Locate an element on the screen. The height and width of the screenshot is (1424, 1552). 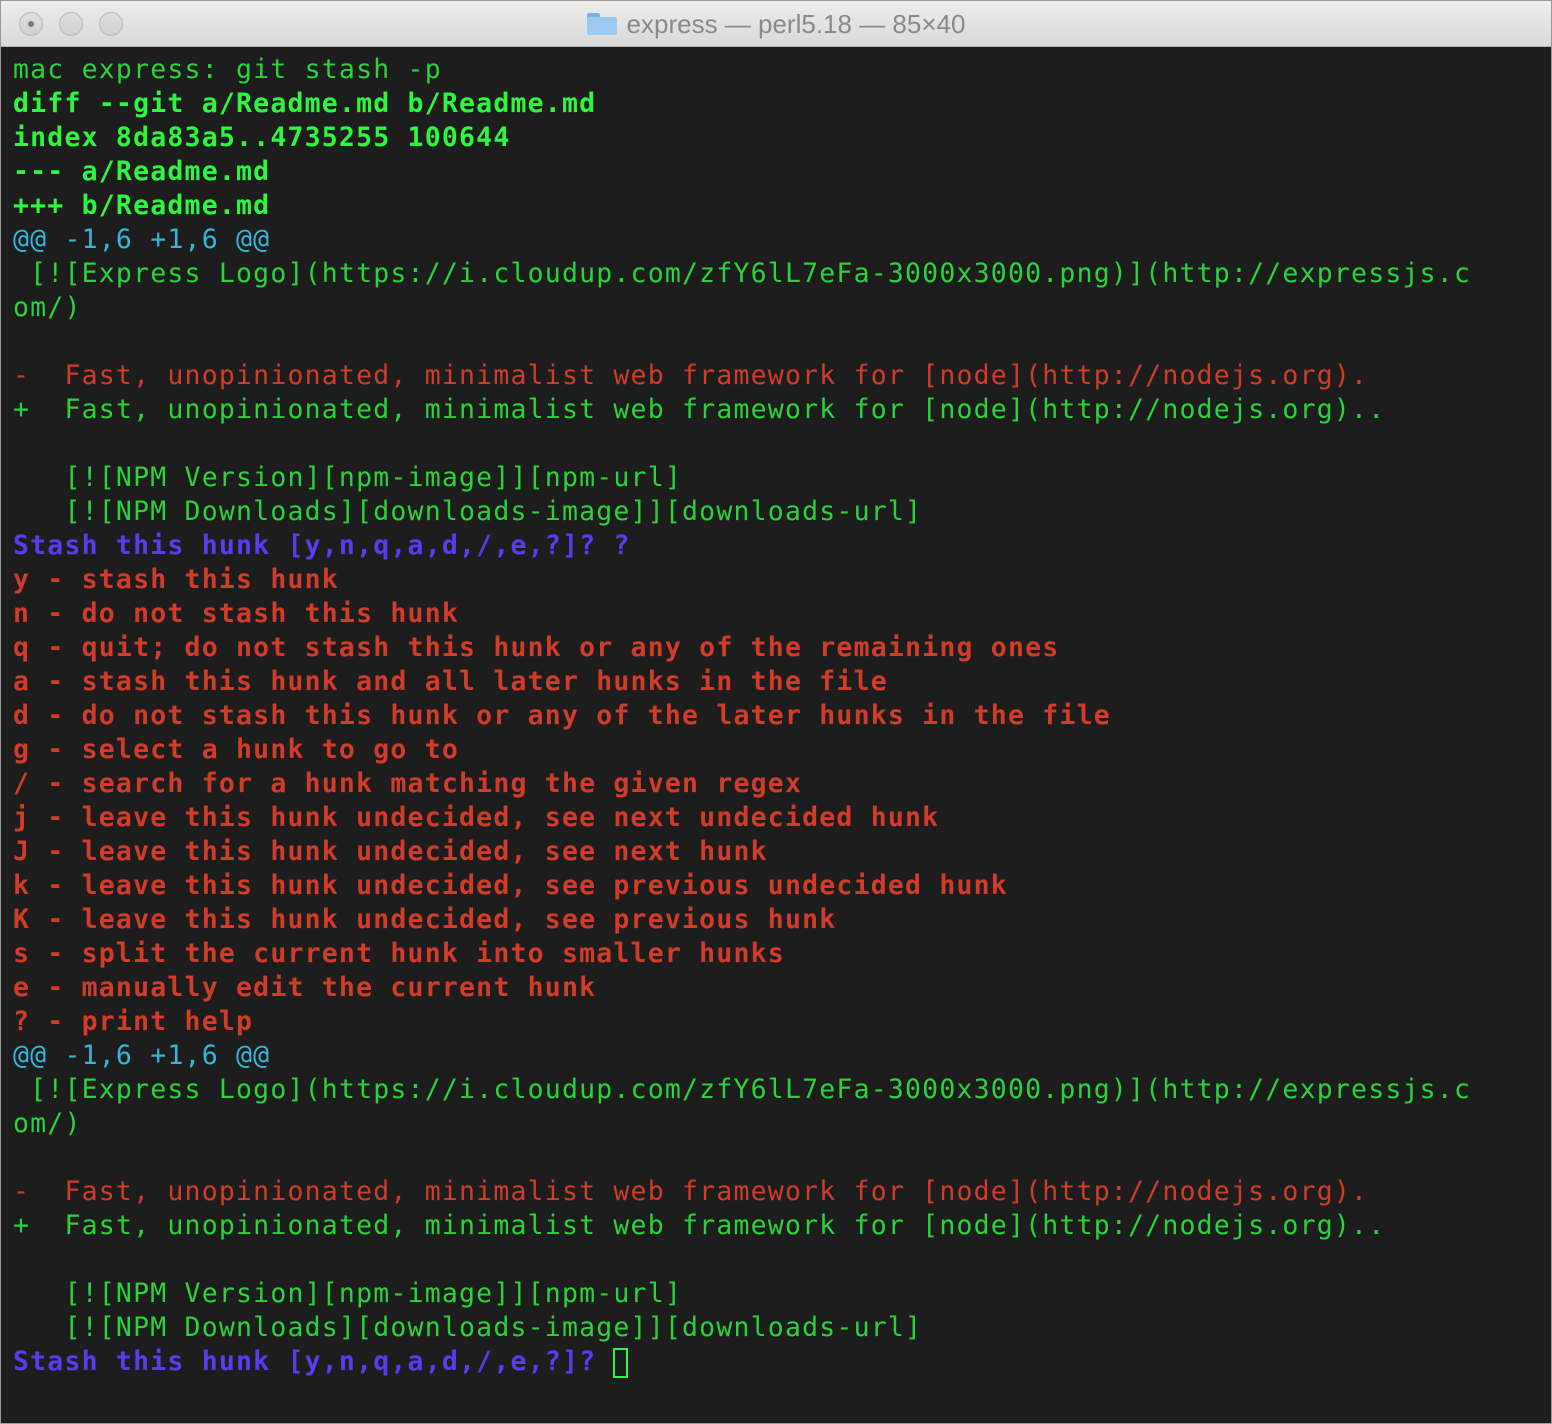
window-title: express — perl5.18 — 85×40 is located at coordinates (796, 23).